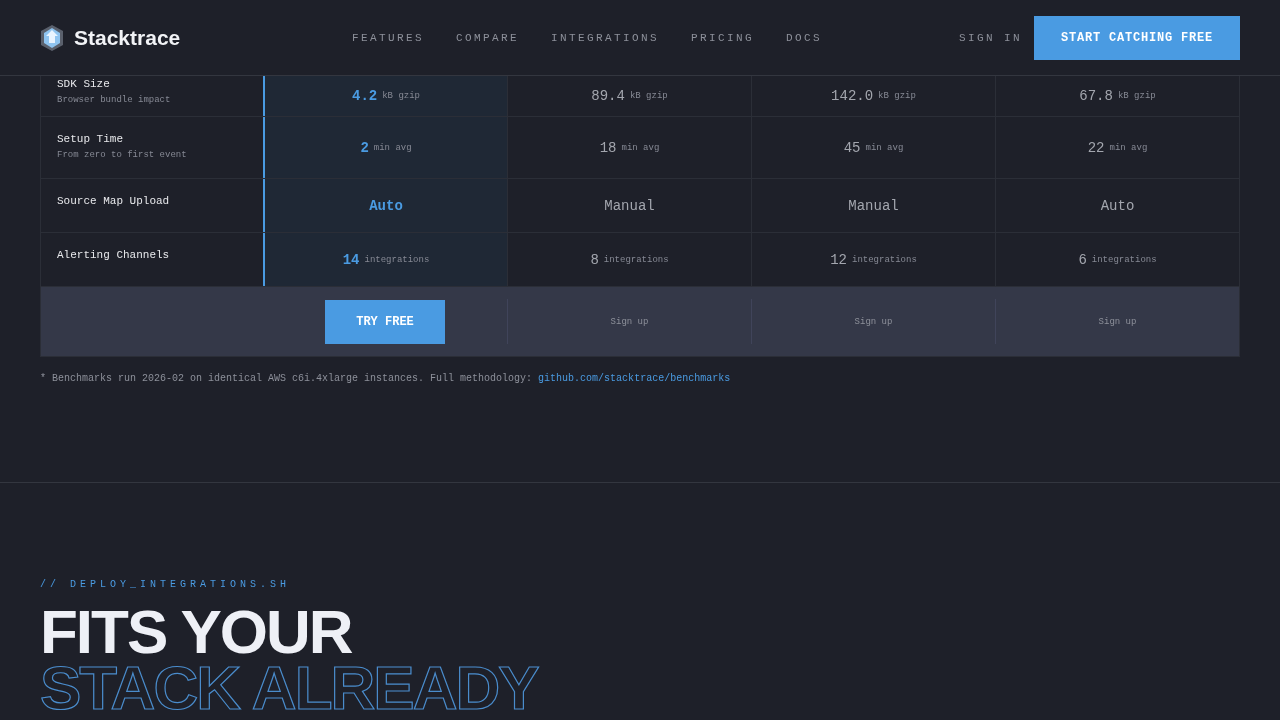 The height and width of the screenshot is (720, 1280). What do you see at coordinates (852, 96) in the screenshot?
I see `cell-value: 142.0` at bounding box center [852, 96].